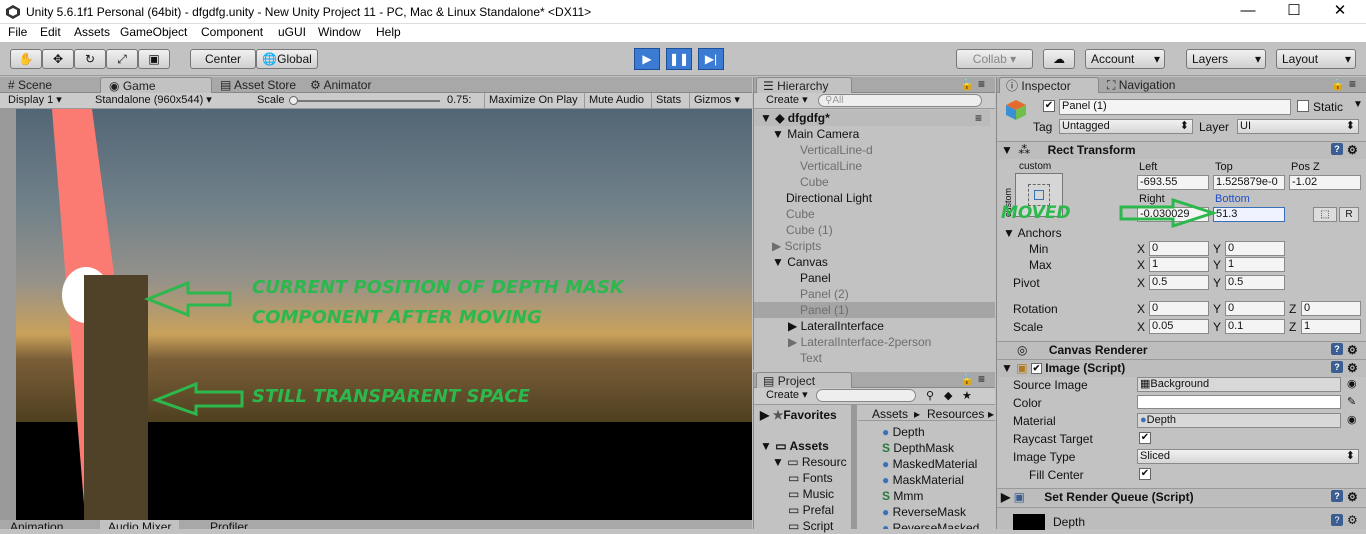  I want to click on tab-inspector: ⓘ Inspector, so click(1049, 85).